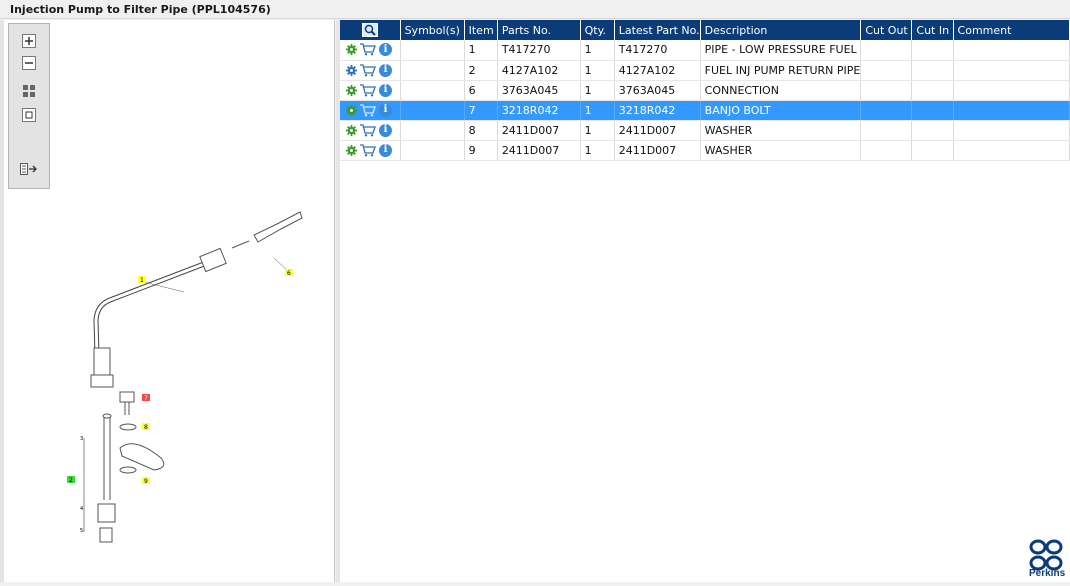 This screenshot has width=1070, height=586. What do you see at coordinates (657, 50) in the screenshot?
I see `latest-part-no-cell: T417270` at bounding box center [657, 50].